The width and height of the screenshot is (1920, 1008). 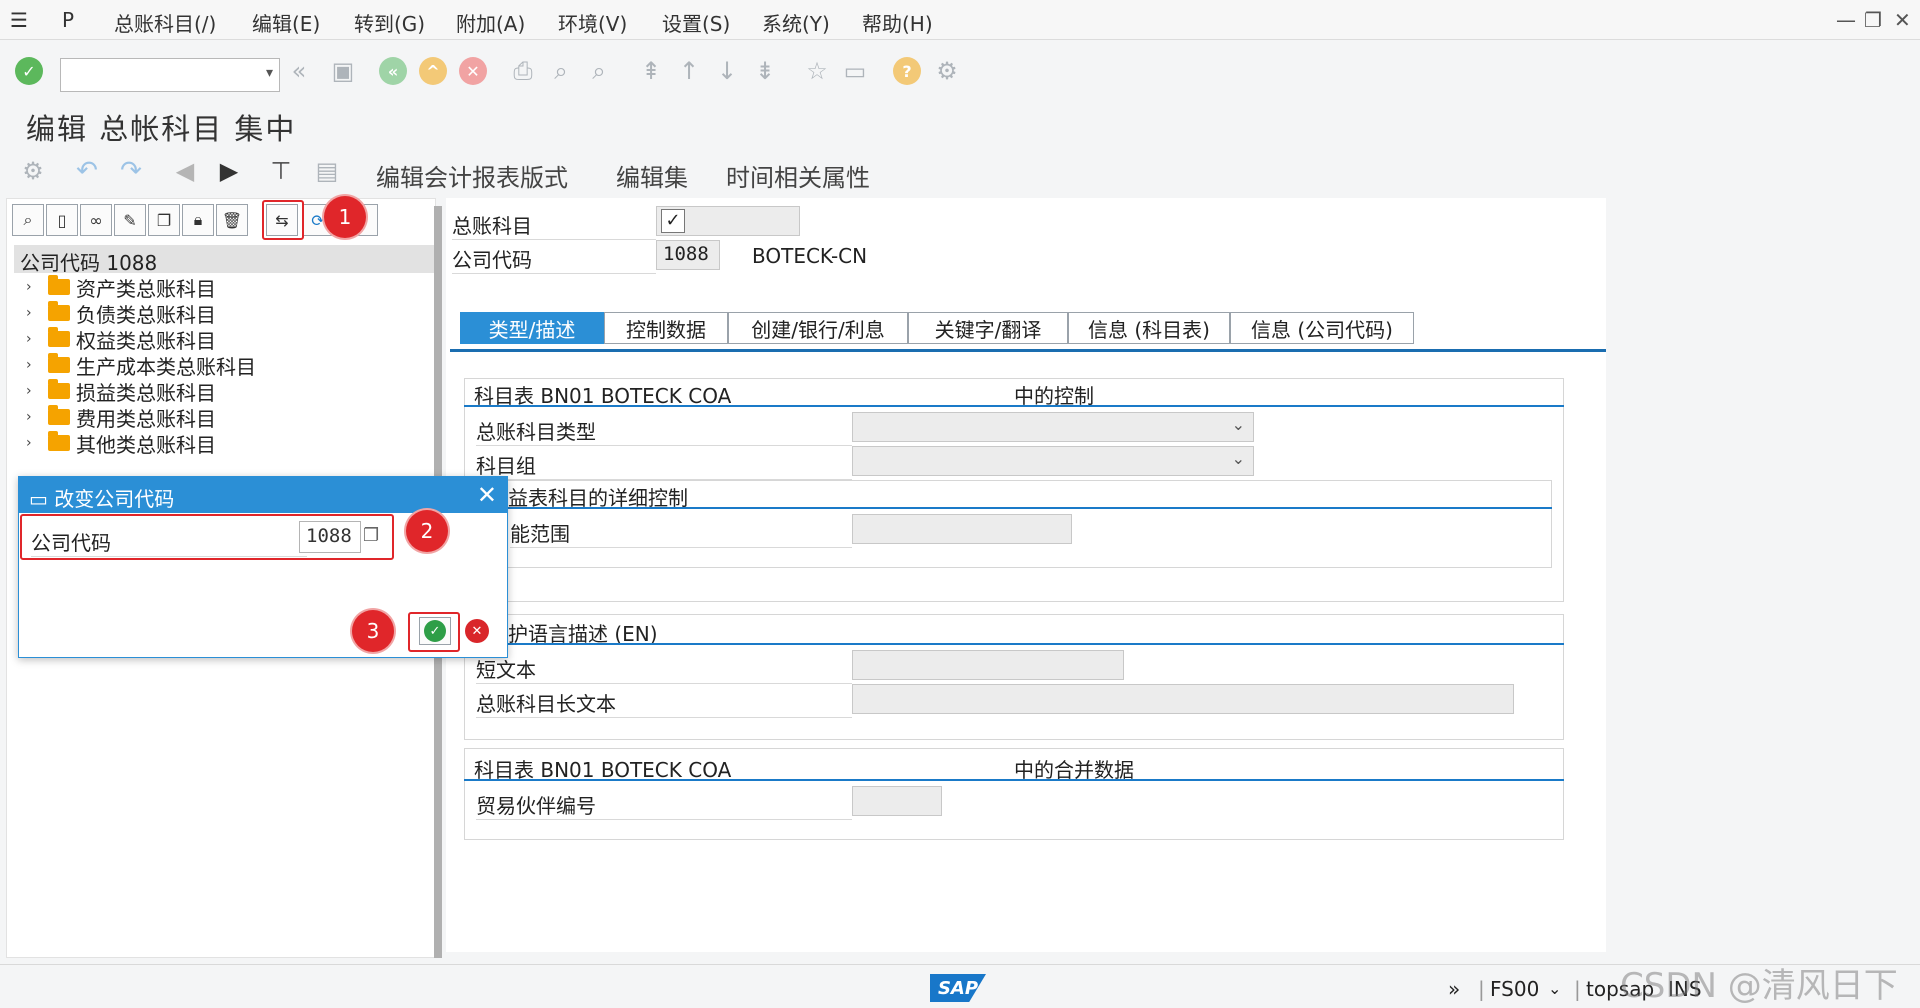 What do you see at coordinates (897, 801) in the screenshot?
I see `trading-partner-field` at bounding box center [897, 801].